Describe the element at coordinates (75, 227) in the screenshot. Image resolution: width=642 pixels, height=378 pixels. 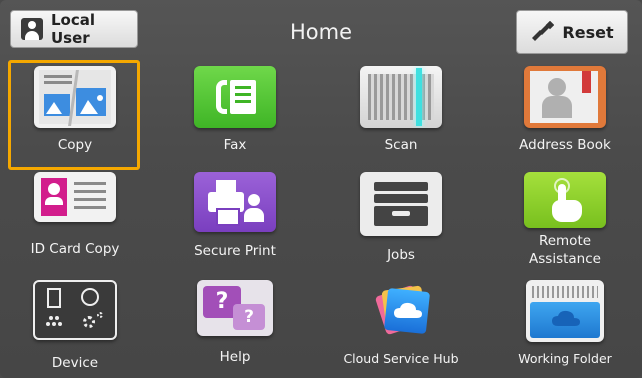
I see `app-tile-id-card-copy: ID Card Copy` at that location.